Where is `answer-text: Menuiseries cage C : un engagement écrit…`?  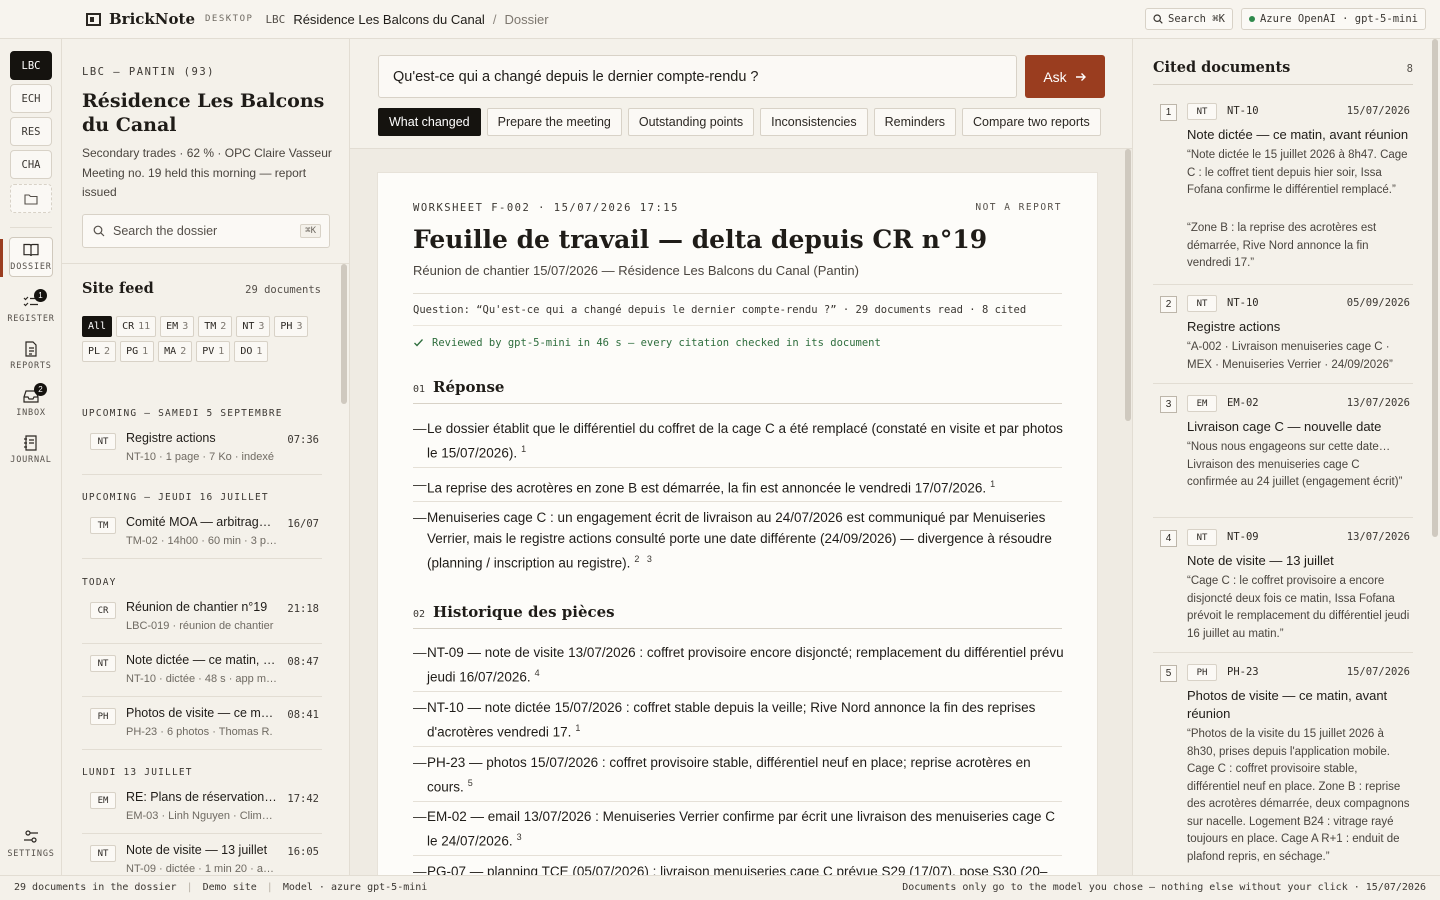
answer-text: Menuiseries cage C : un engagement écrit… is located at coordinates (739, 540).